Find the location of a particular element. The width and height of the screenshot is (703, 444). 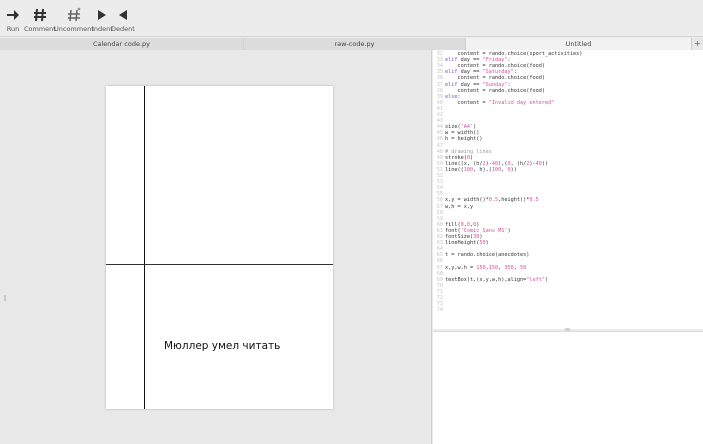

code-line: 70 is located at coordinates (568, 286).